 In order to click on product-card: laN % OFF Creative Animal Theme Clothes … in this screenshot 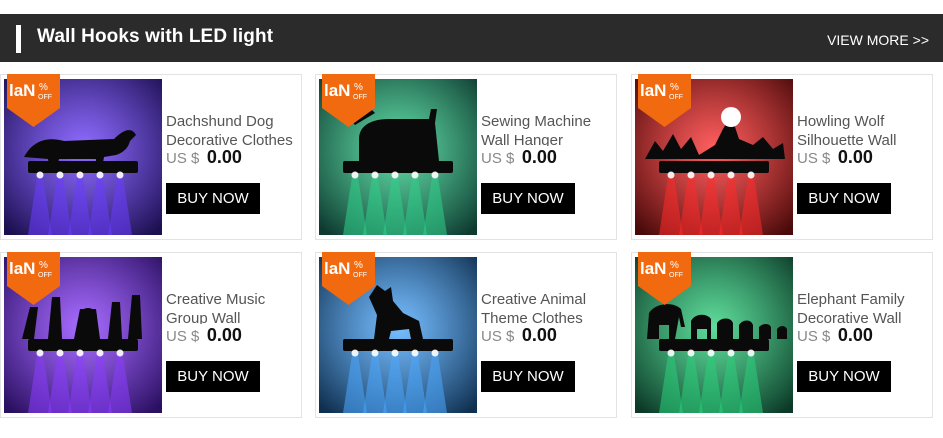, I will do `click(466, 335)`.